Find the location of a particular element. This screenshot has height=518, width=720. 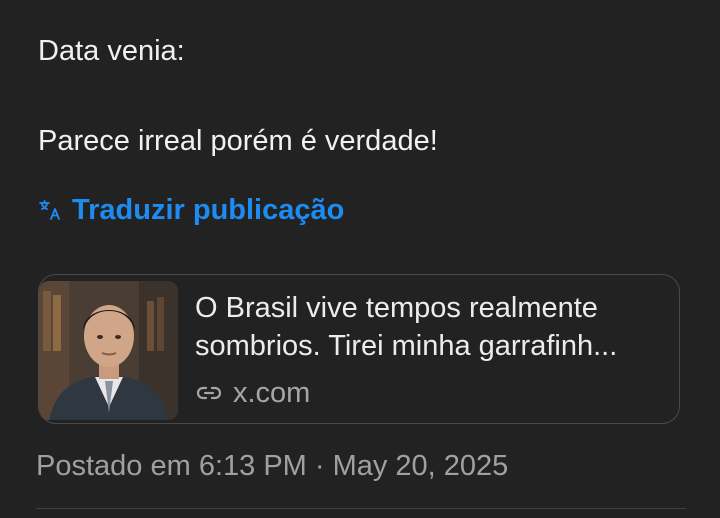

link-card-title-line-1: O Brasil vive tempos realmente is located at coordinates (396, 308).